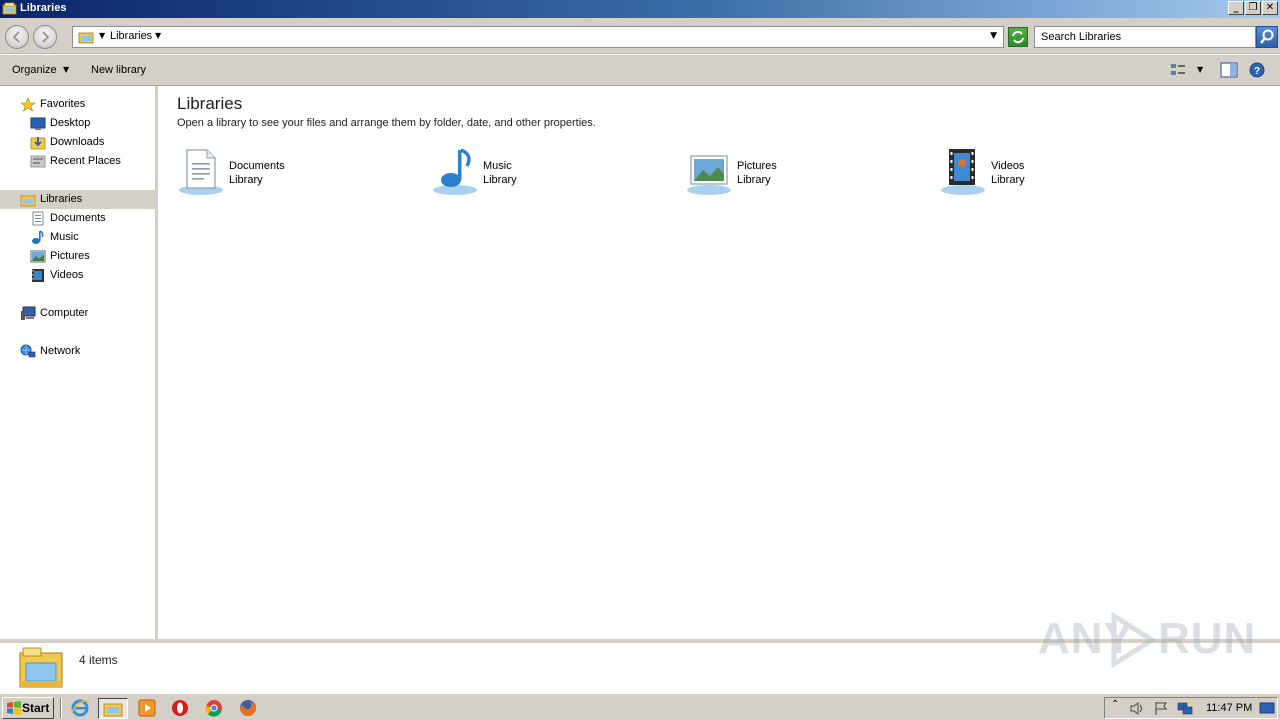 This screenshot has height=720, width=1280. What do you see at coordinates (709, 175) in the screenshot?
I see `pictures-library-icon` at bounding box center [709, 175].